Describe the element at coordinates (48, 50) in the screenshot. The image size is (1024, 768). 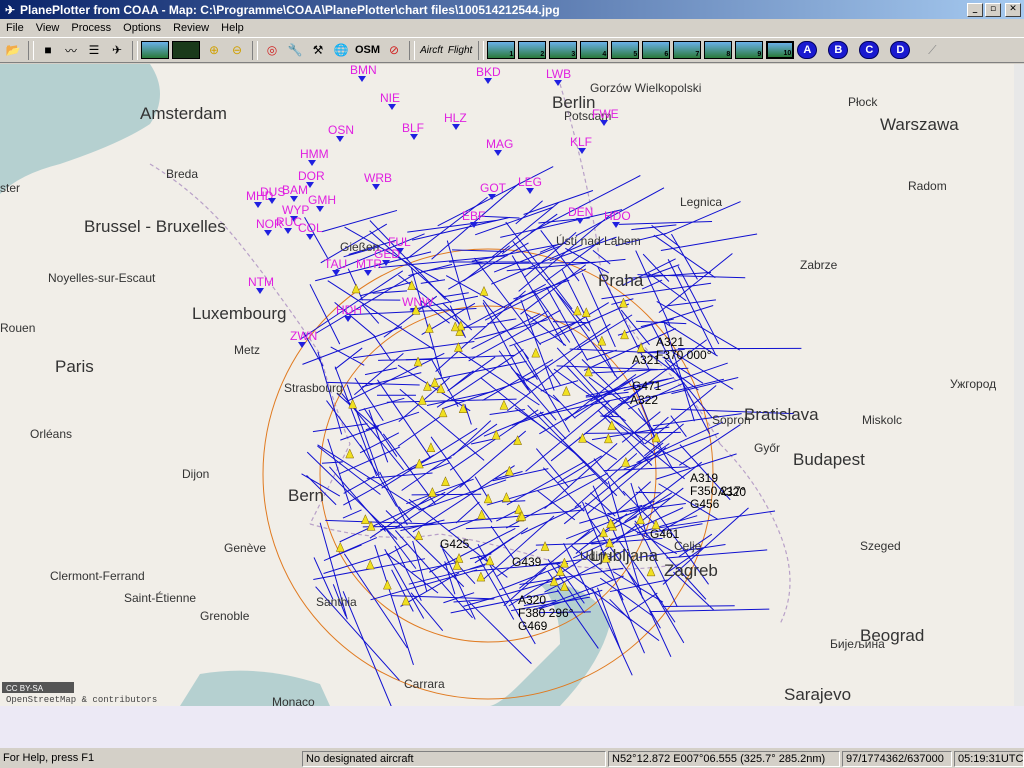
I see `stop-icon: ■` at that location.